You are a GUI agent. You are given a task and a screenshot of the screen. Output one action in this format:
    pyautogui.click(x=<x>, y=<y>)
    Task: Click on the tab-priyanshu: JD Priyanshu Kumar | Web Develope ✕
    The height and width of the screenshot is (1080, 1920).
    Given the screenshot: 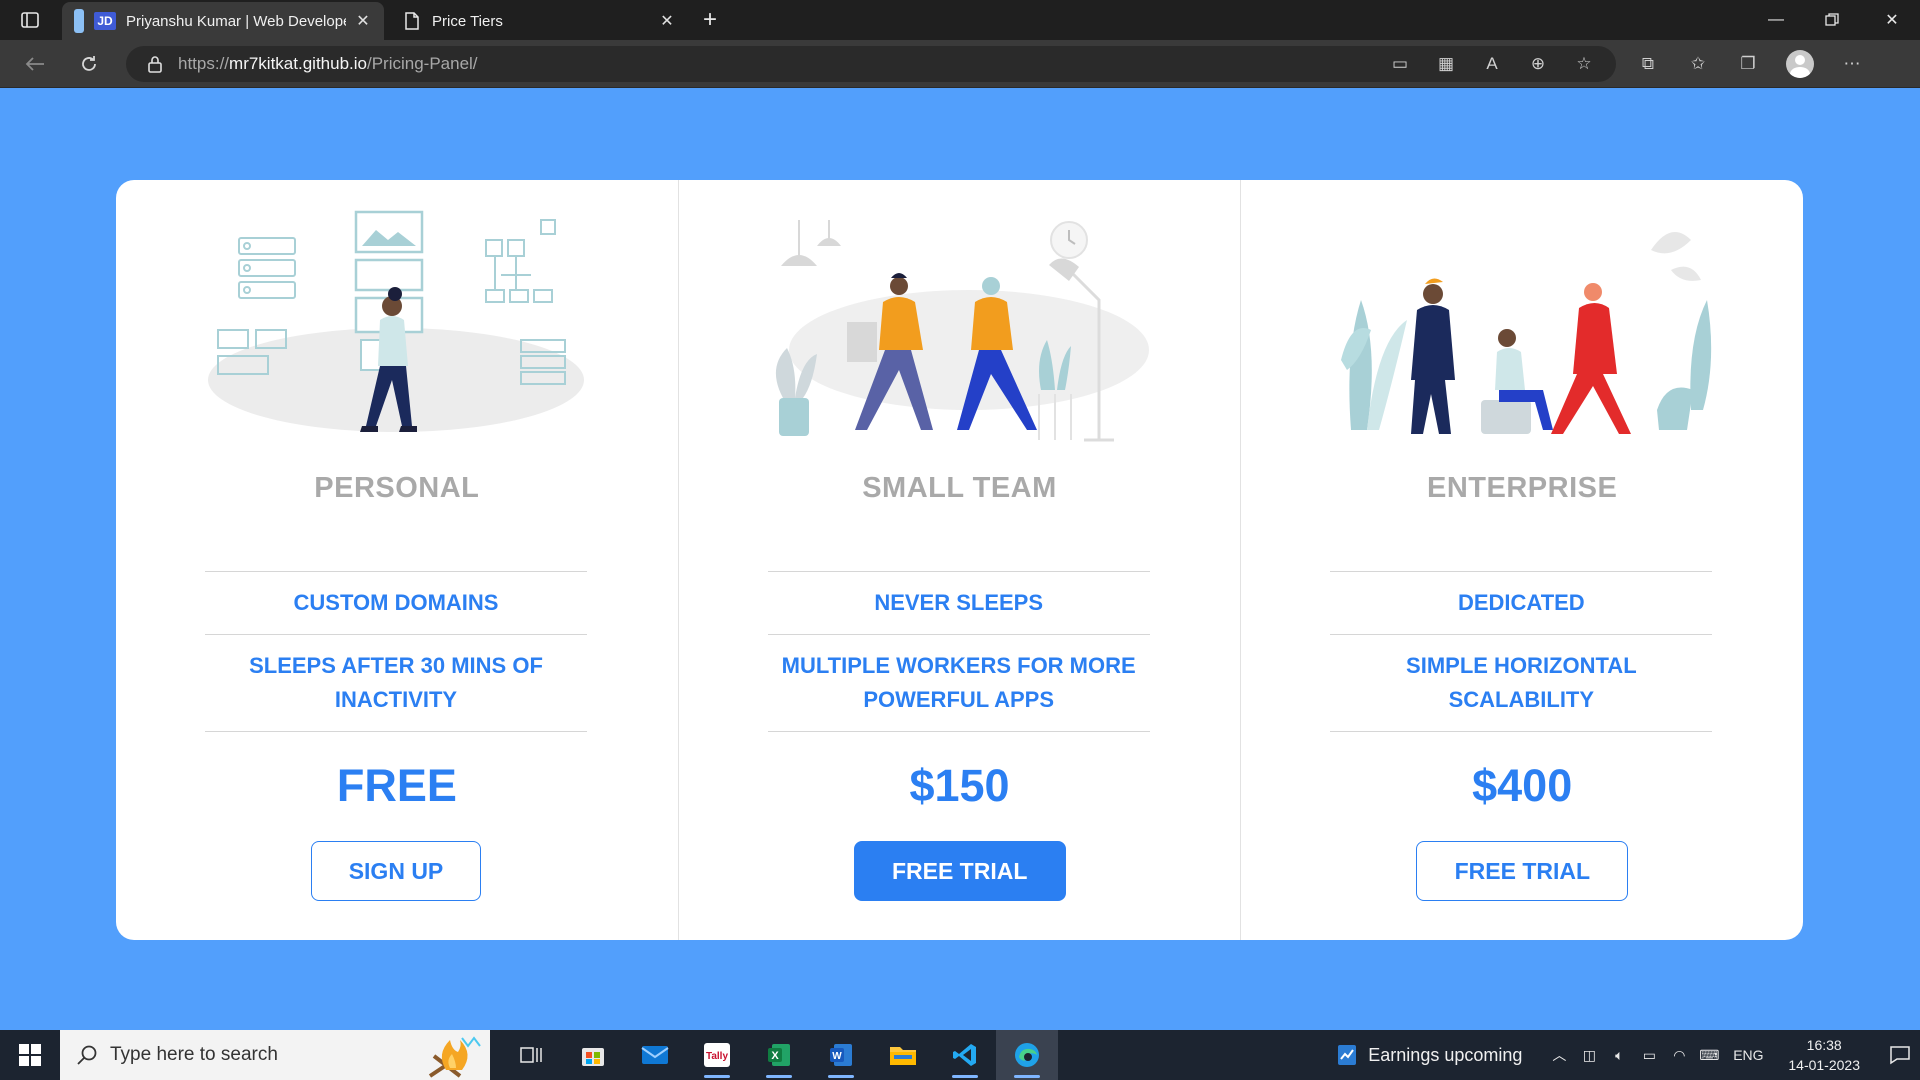 What is the action you would take?
    pyautogui.click(x=223, y=21)
    